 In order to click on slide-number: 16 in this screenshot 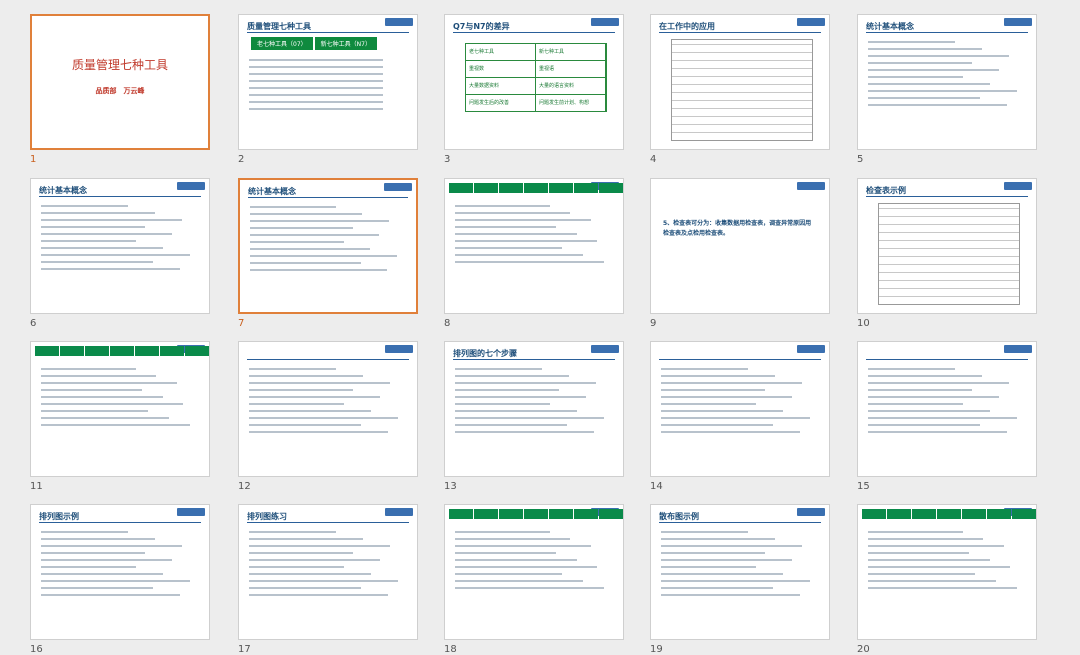, I will do `click(36, 649)`.